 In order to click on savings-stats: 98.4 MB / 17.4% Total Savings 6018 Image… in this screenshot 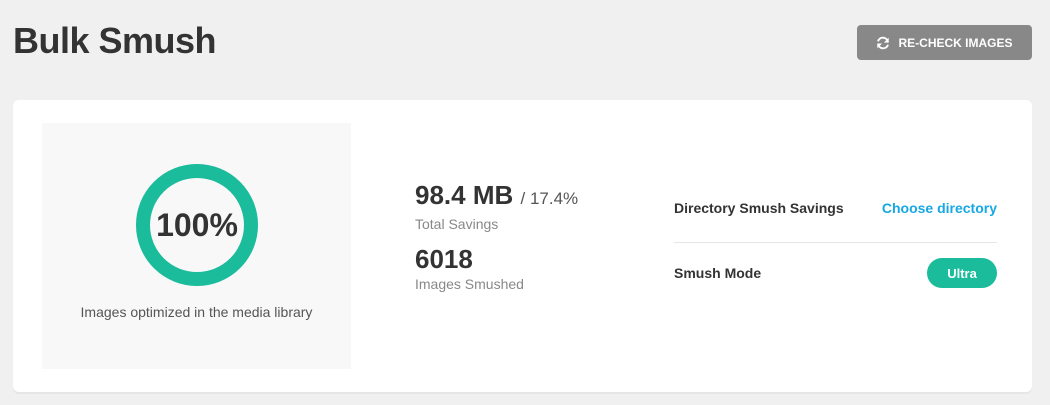, I will do `click(496, 236)`.